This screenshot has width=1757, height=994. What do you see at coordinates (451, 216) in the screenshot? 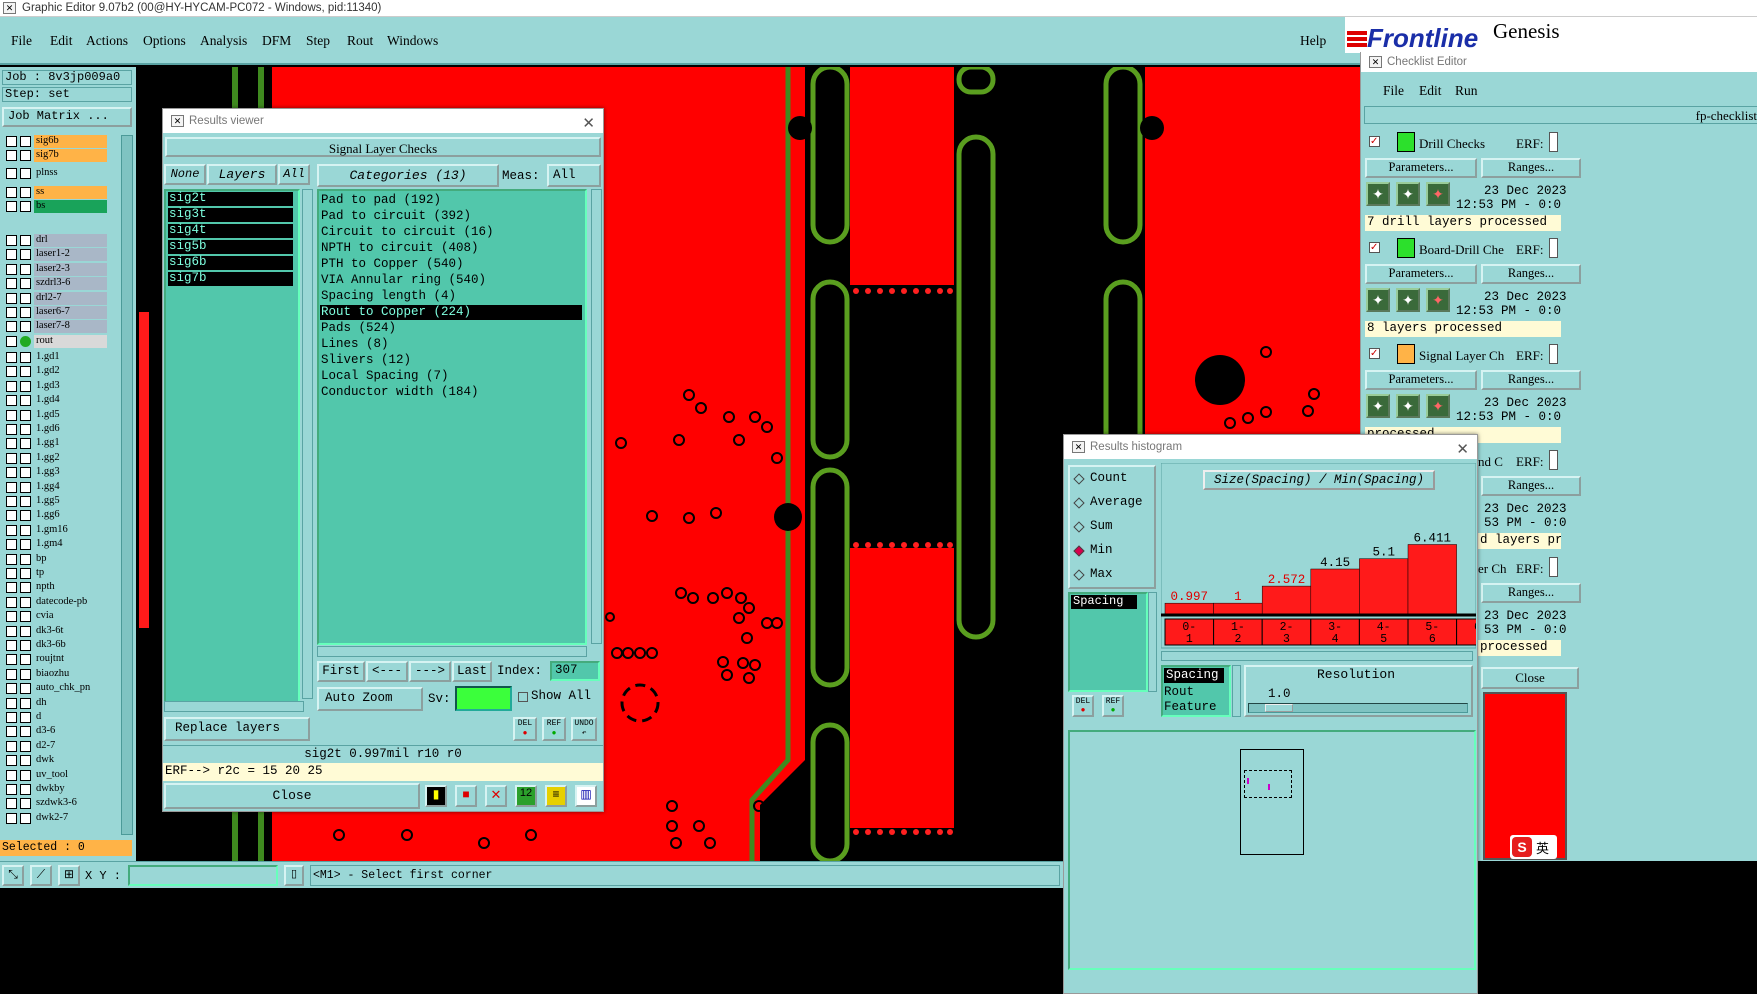
I see `category-item: Pad to circuit (392)` at bounding box center [451, 216].